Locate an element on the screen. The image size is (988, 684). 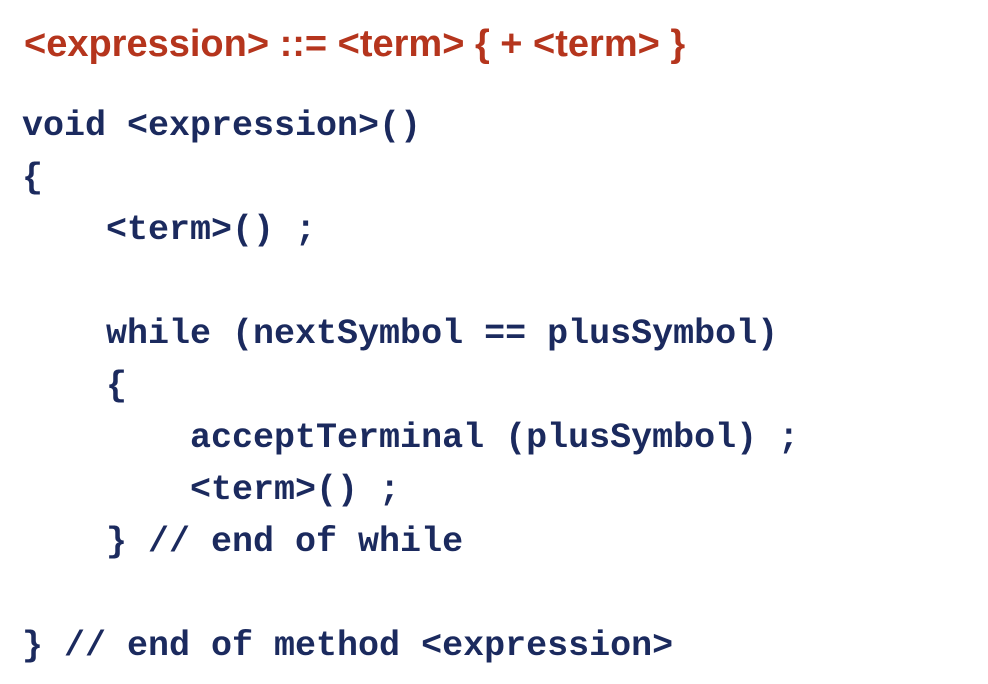
code-line: acceptTerminal (plusSymbol) ; is located at coordinates (411, 438).